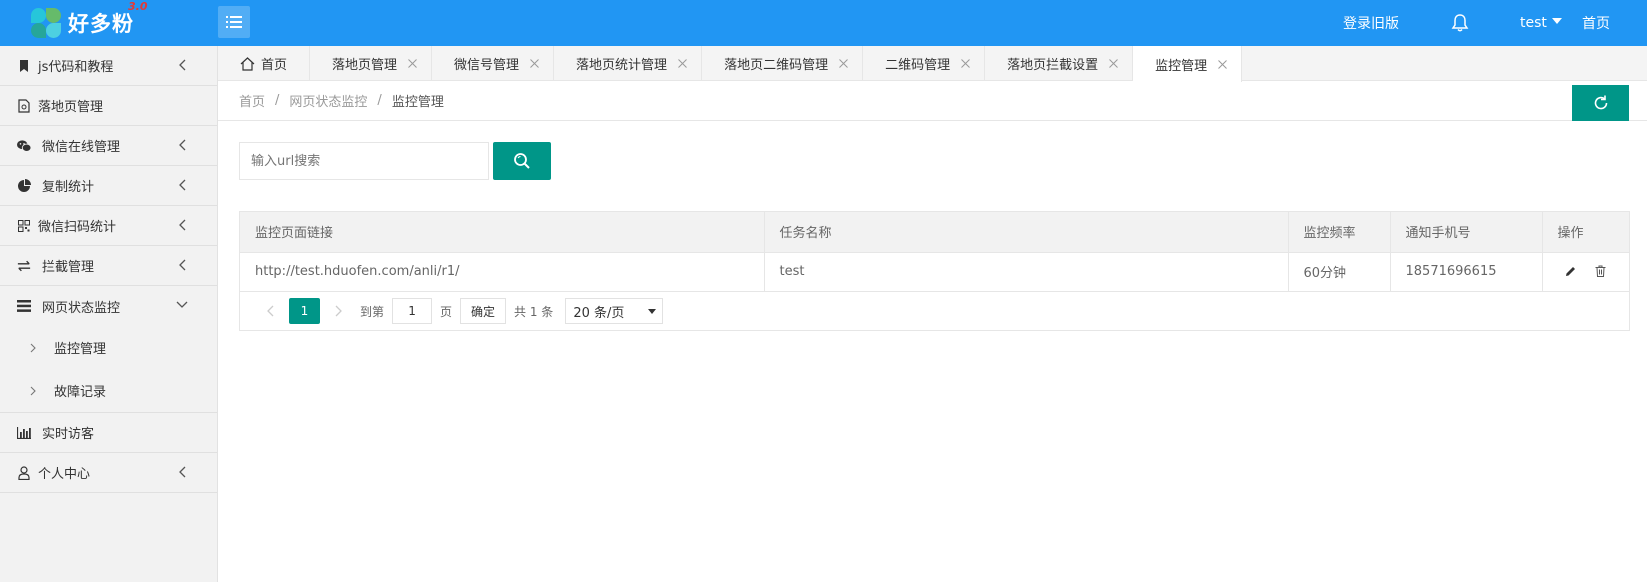 This screenshot has height=582, width=1647. Describe the element at coordinates (108, 390) in the screenshot. I see `sidebar-subitem-fault-records: 故障记录` at that location.